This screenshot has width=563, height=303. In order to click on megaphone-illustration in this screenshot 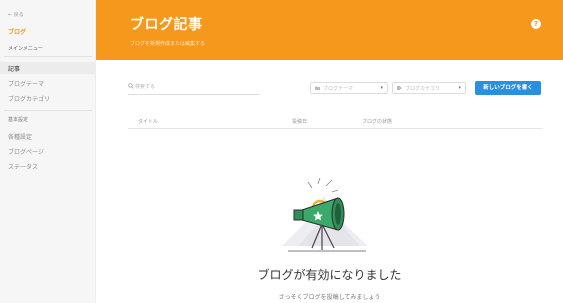, I will do `click(325, 214)`.